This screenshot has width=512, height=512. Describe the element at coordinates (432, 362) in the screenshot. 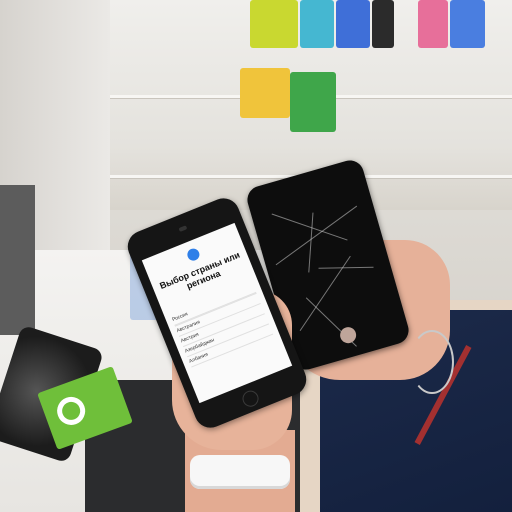

I see `bracelet` at that location.